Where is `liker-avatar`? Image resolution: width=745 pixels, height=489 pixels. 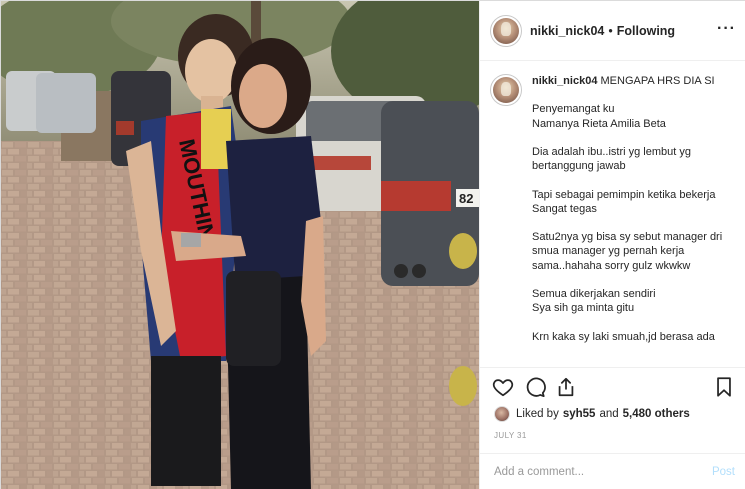
liker-avatar is located at coordinates (502, 414).